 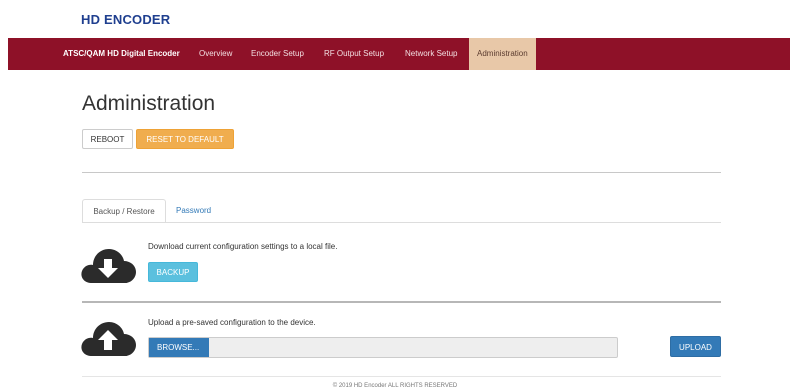 What do you see at coordinates (215, 54) in the screenshot?
I see `nav-item-overview: Overview` at bounding box center [215, 54].